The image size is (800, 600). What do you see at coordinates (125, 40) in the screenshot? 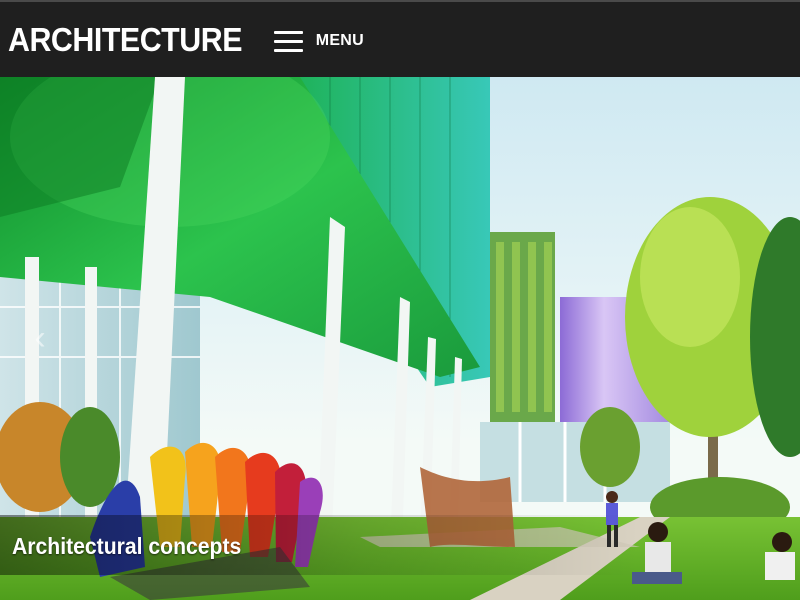
I see `site-title: ARCHITECTURE` at bounding box center [125, 40].